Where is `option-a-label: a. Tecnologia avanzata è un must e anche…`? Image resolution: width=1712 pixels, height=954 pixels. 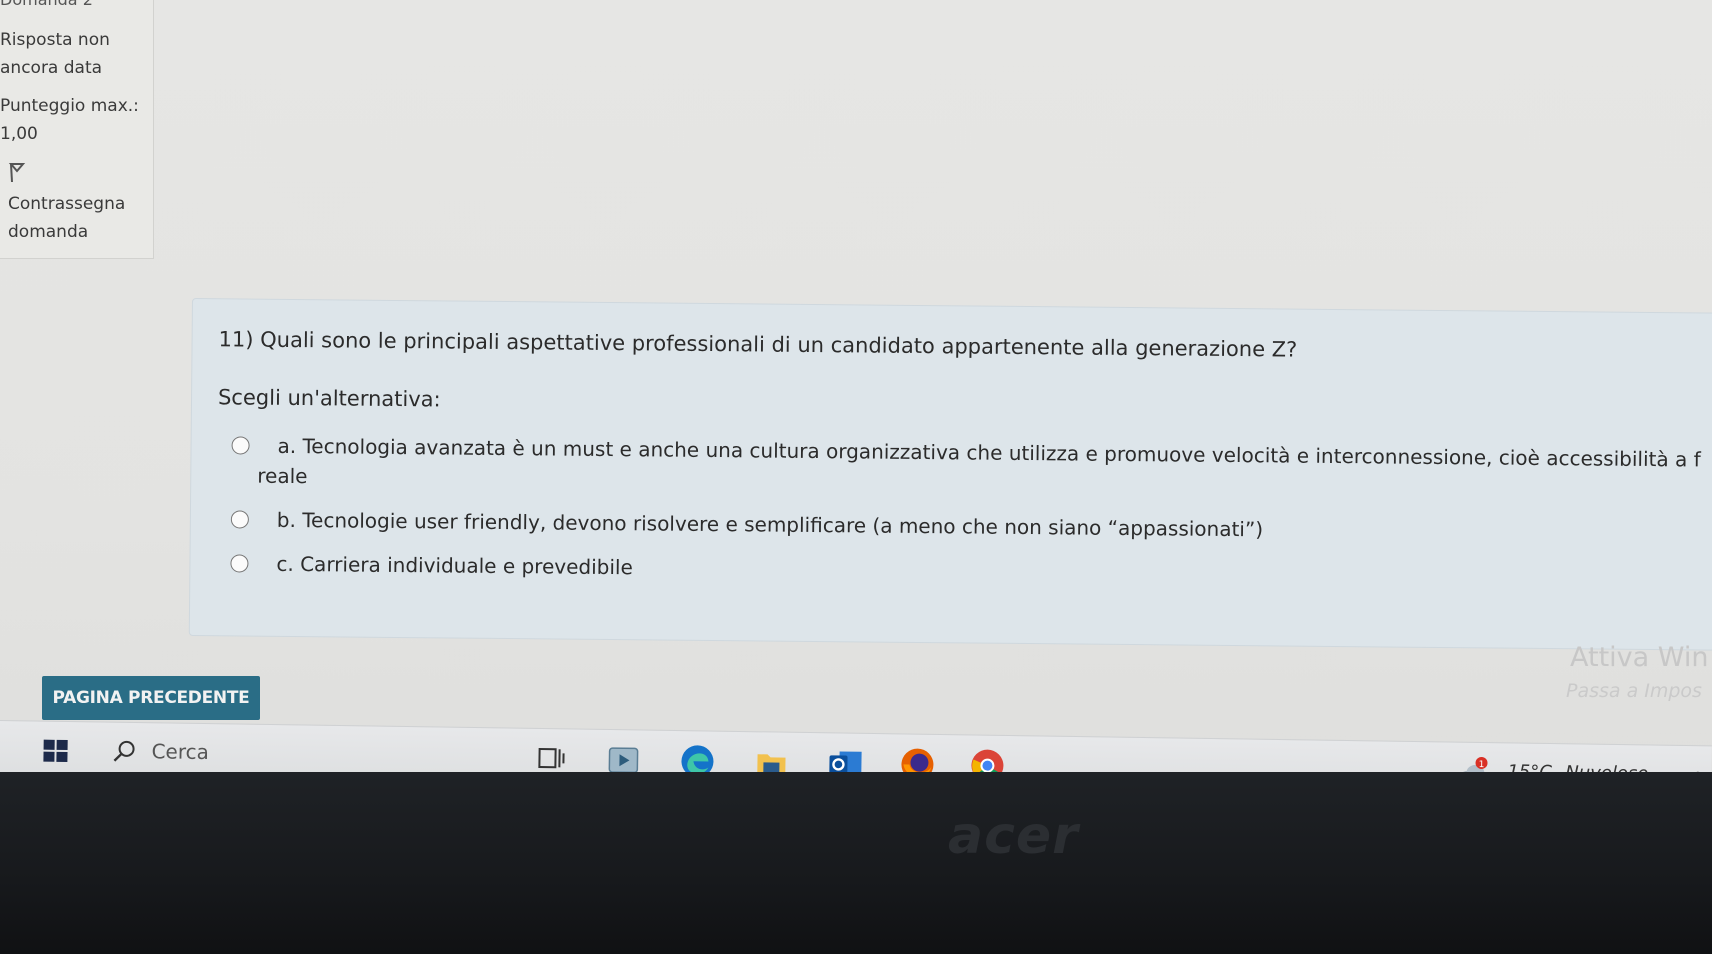
option-a-label: a. Tecnologia avanzata è un must e anche… is located at coordinates (988, 453).